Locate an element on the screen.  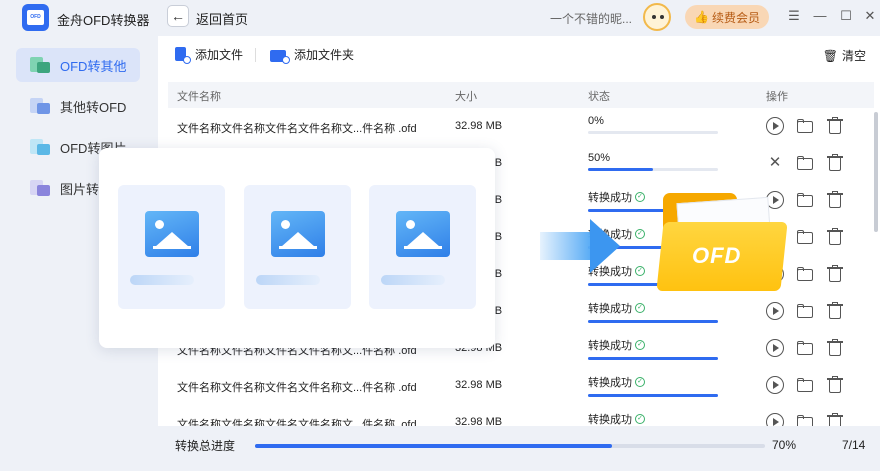
add-file-icon is located at coordinates (183, 55).